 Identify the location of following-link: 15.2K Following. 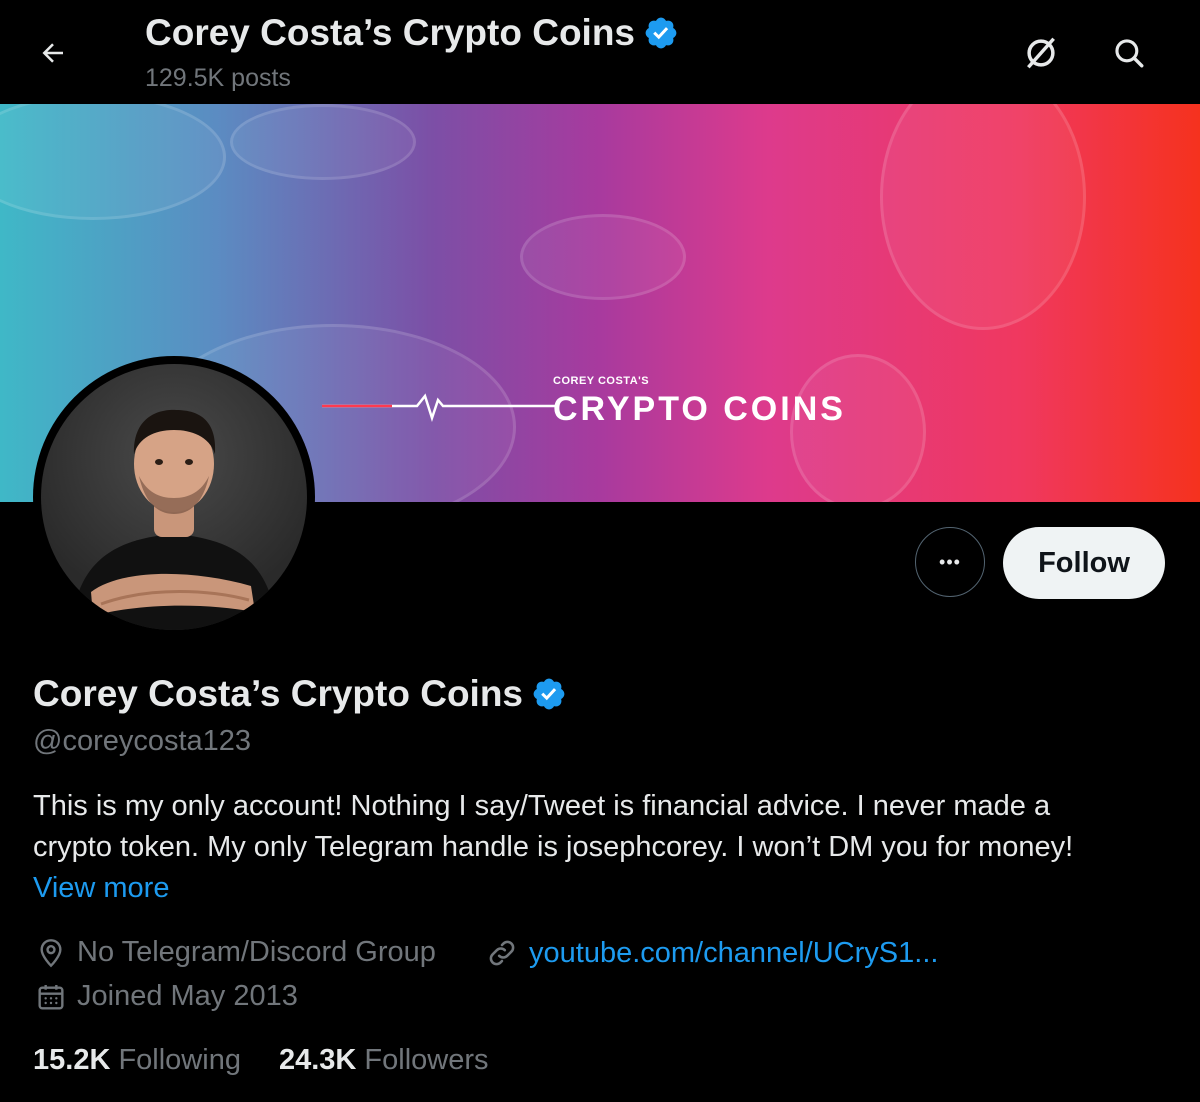
(137, 1060).